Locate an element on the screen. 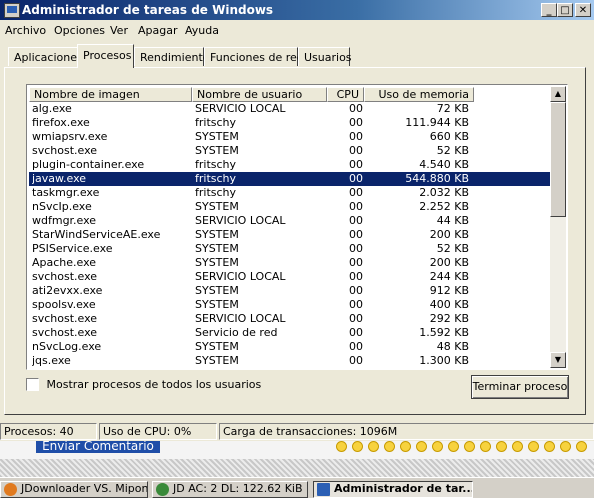  process-image-name: alg.exe is located at coordinates (52, 108).